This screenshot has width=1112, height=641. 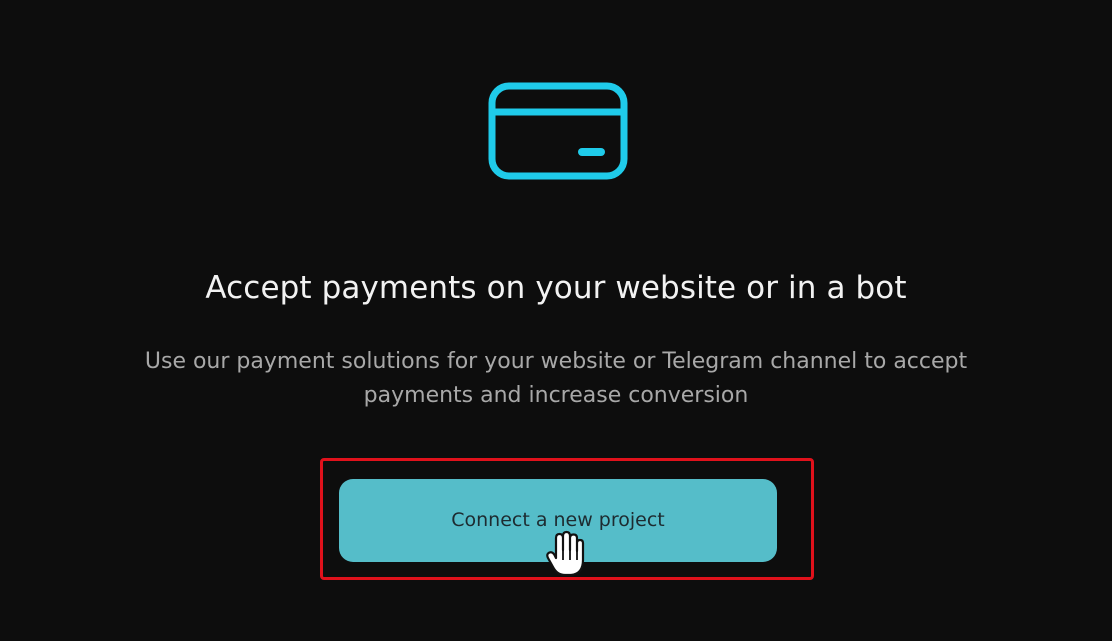 I want to click on credit-card-icon, so click(x=558, y=131).